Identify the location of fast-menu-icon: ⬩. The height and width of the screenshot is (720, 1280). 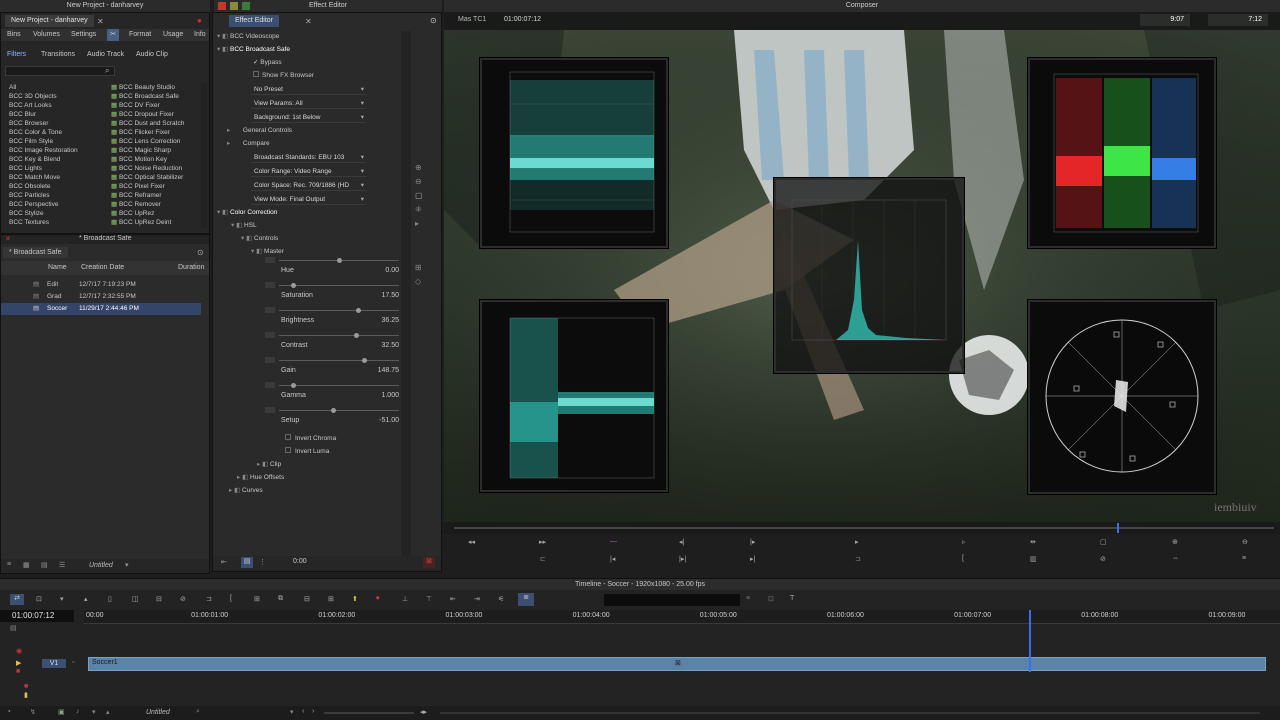
(9, 712).